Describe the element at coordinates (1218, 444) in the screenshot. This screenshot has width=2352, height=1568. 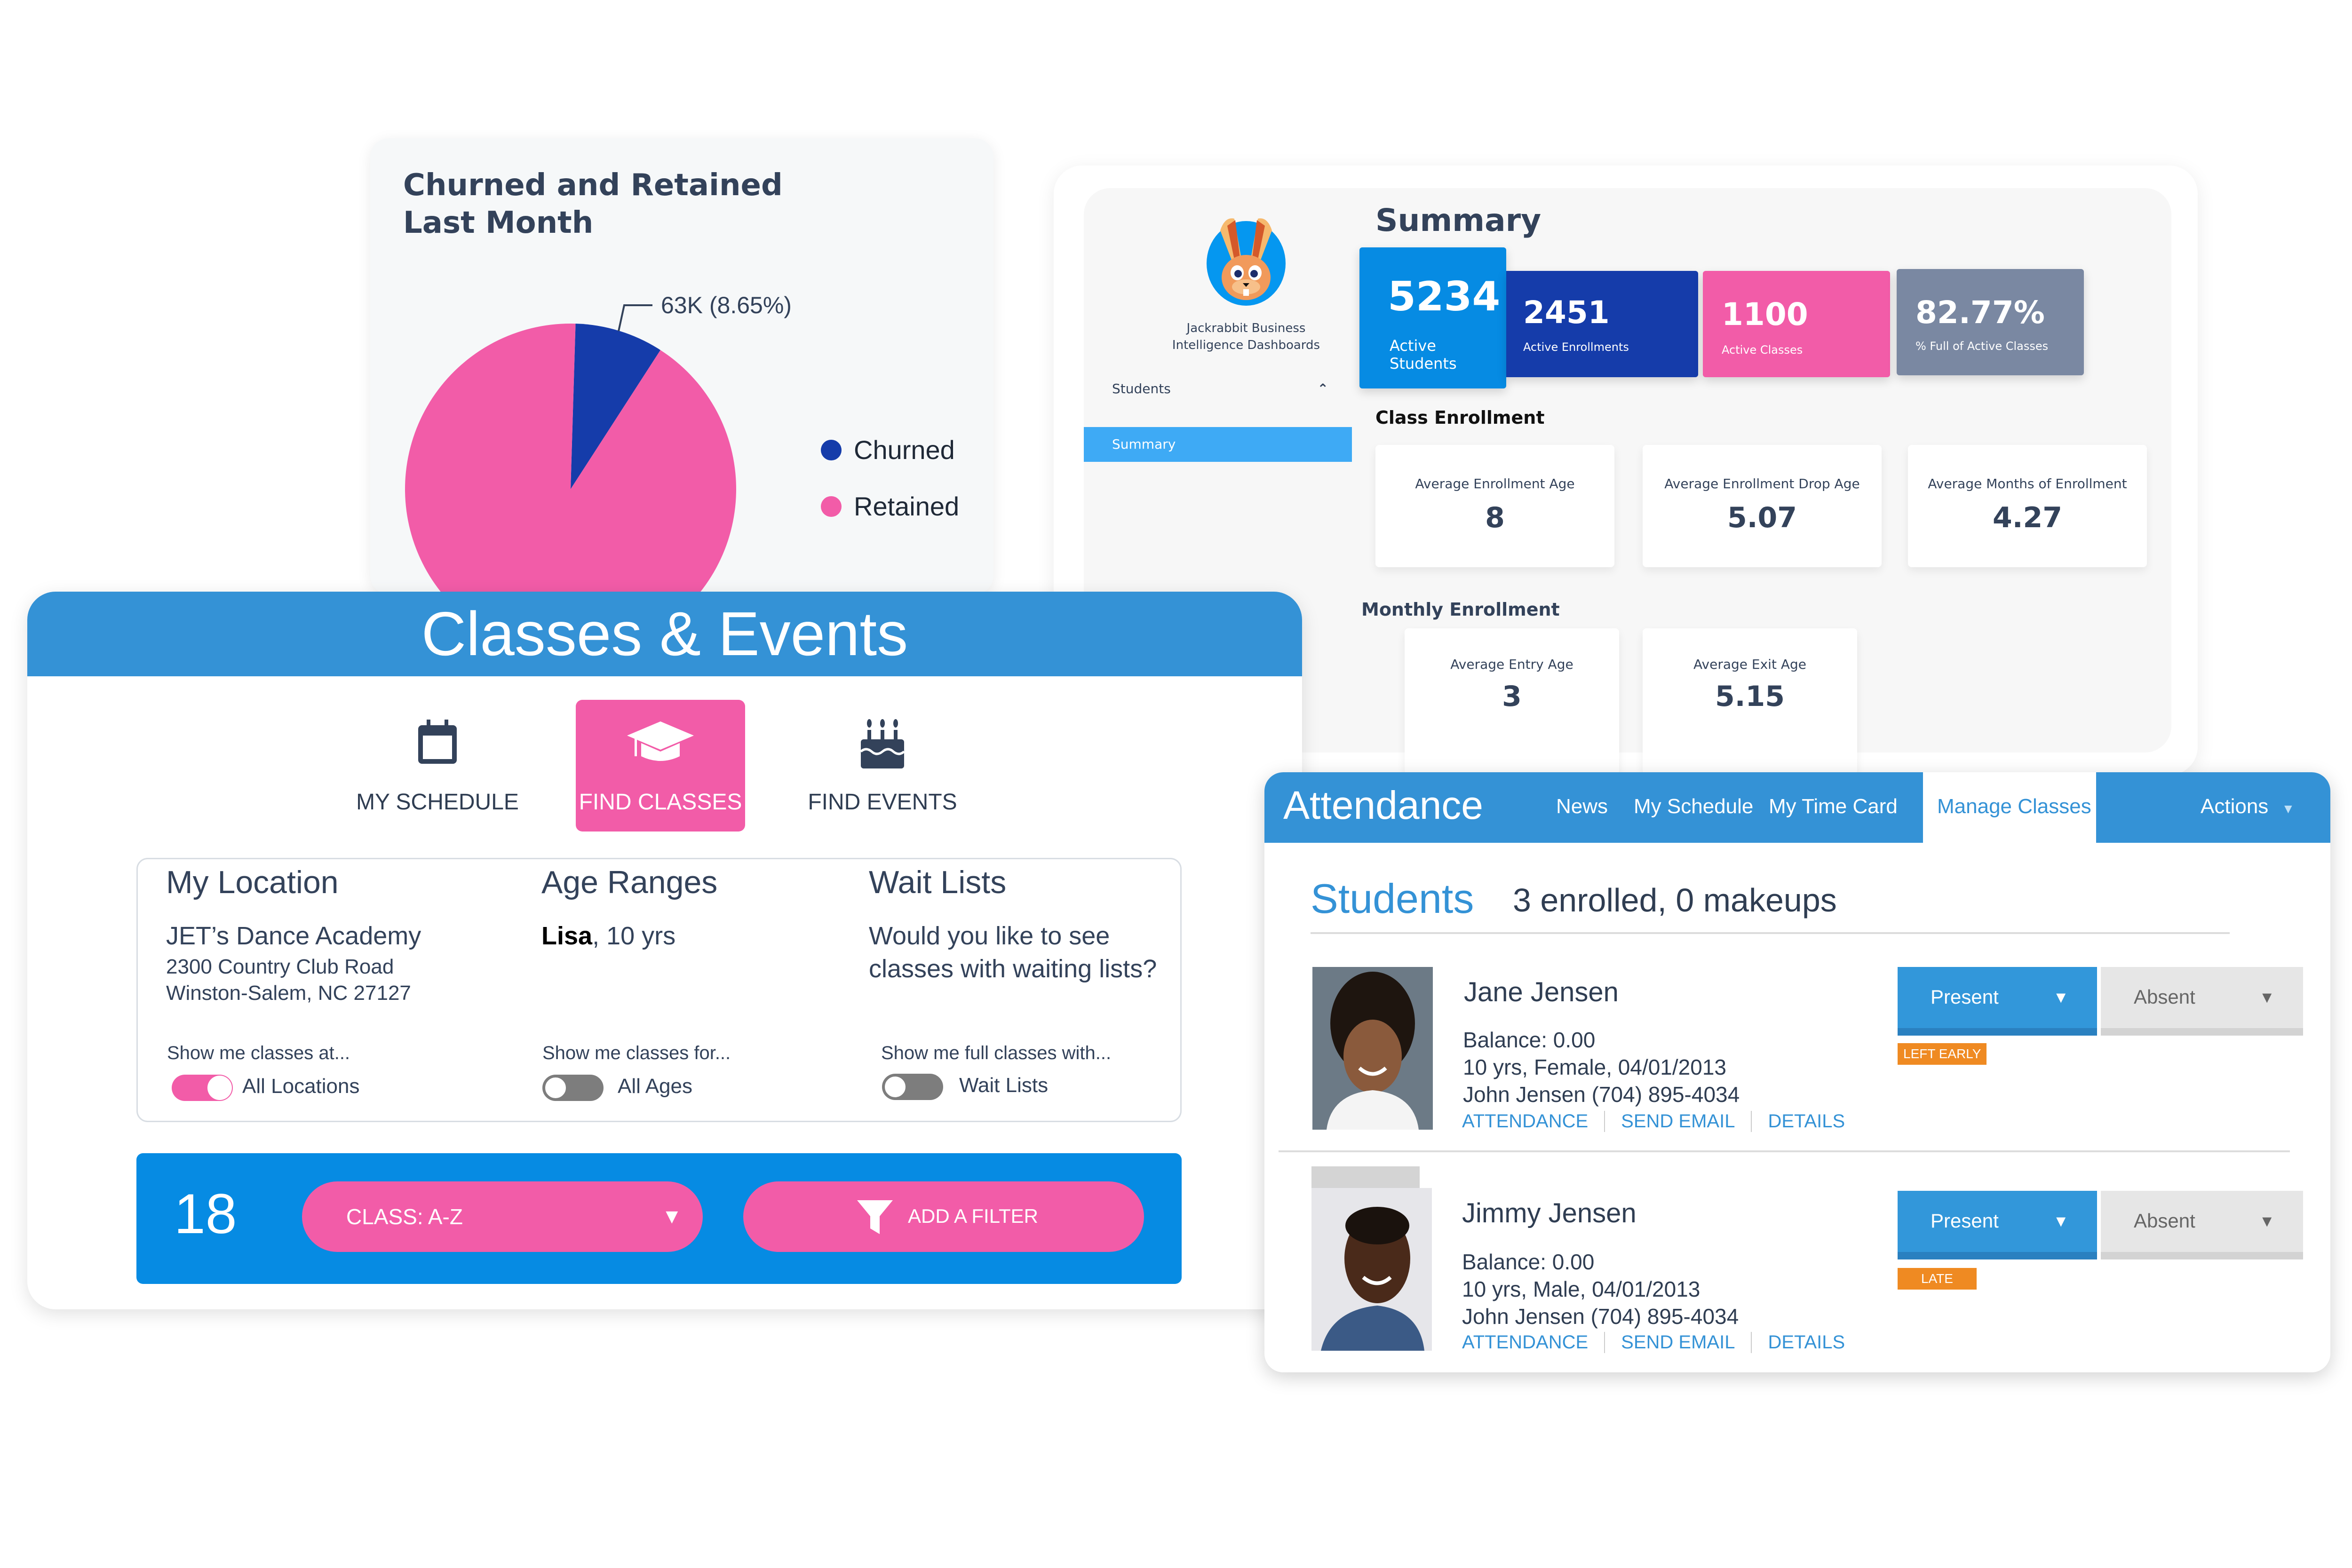
I see `sidebar-item-summary: Summary` at that location.